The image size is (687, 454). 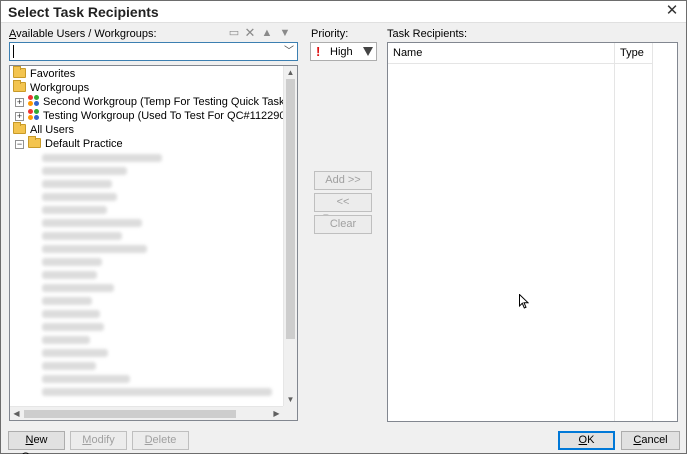 I want to click on arrow-up-icon: ▲, so click(x=267, y=33).